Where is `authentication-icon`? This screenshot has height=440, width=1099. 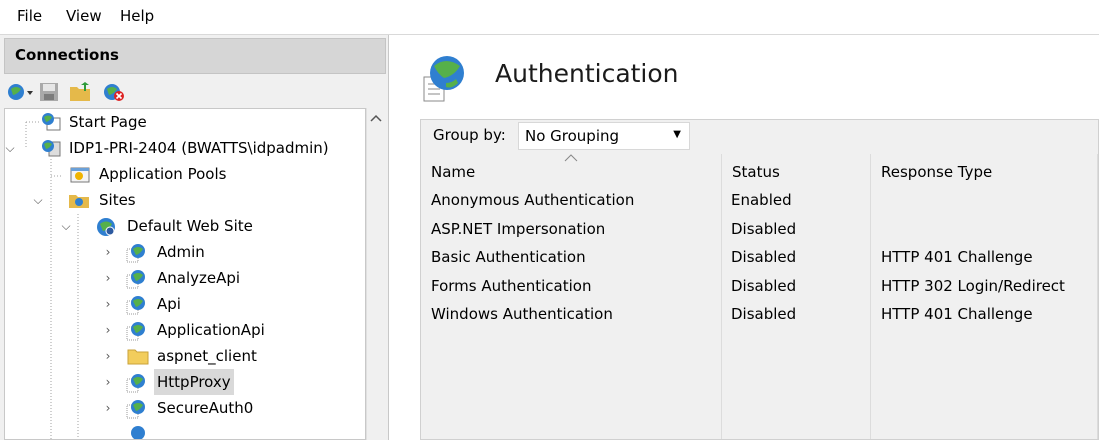
authentication-icon is located at coordinates (443, 79).